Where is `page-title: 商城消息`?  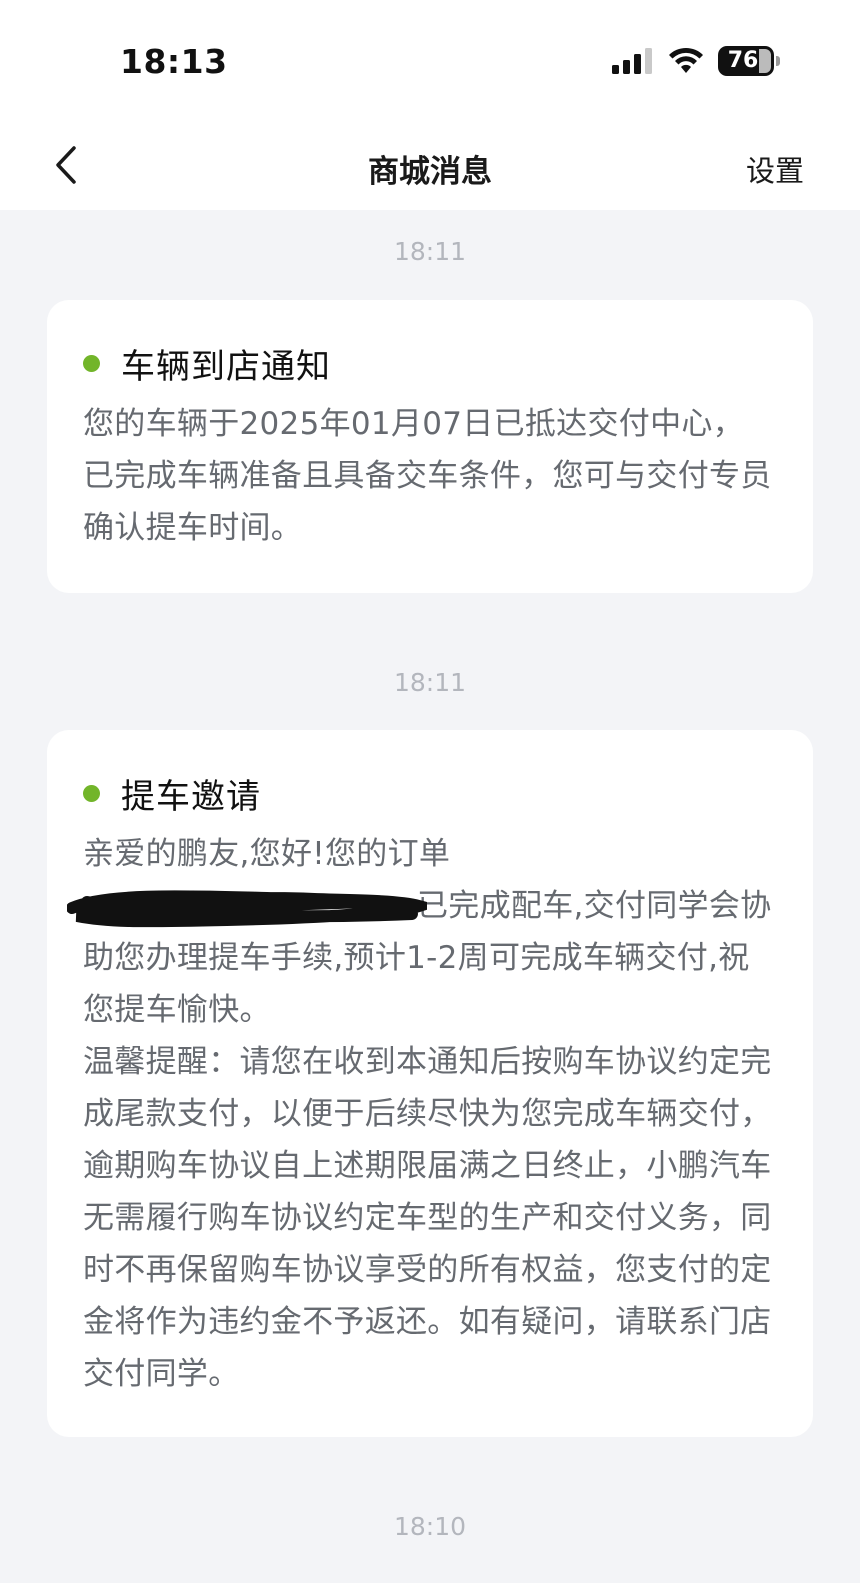 page-title: 商城消息 is located at coordinates (430, 172).